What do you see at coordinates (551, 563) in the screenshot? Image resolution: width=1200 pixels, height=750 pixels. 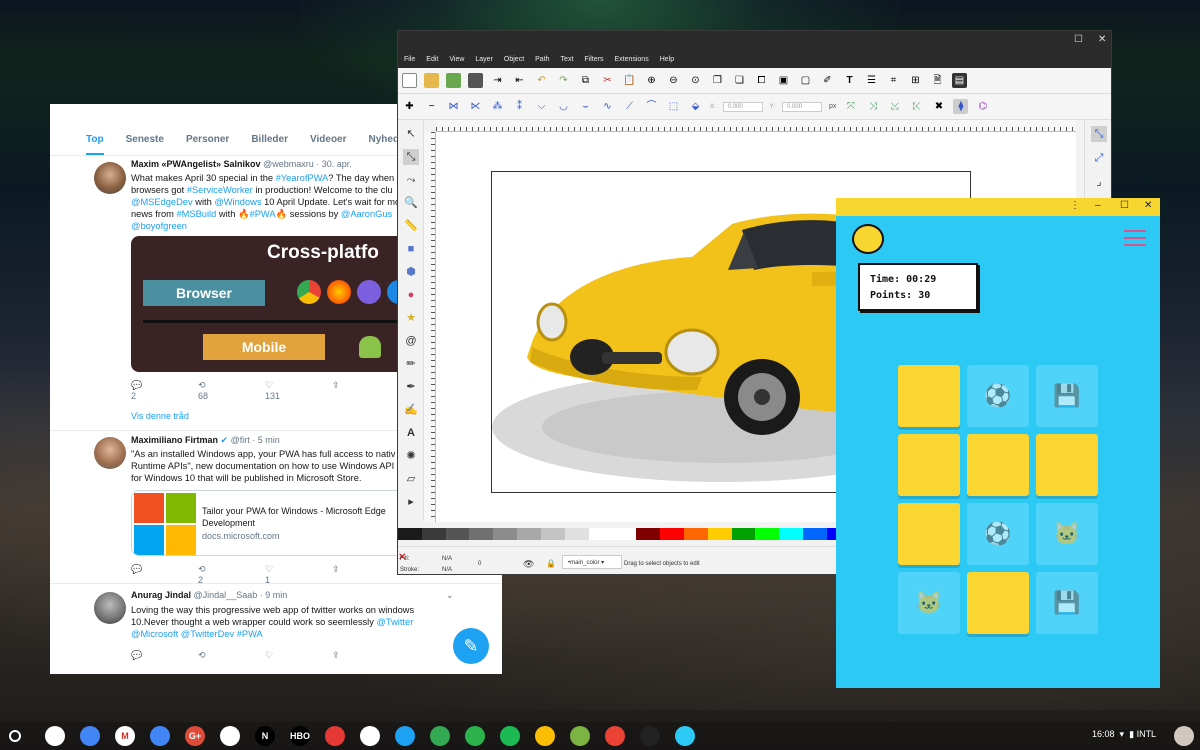 I see `lock-icon: 🔒` at bounding box center [551, 563].